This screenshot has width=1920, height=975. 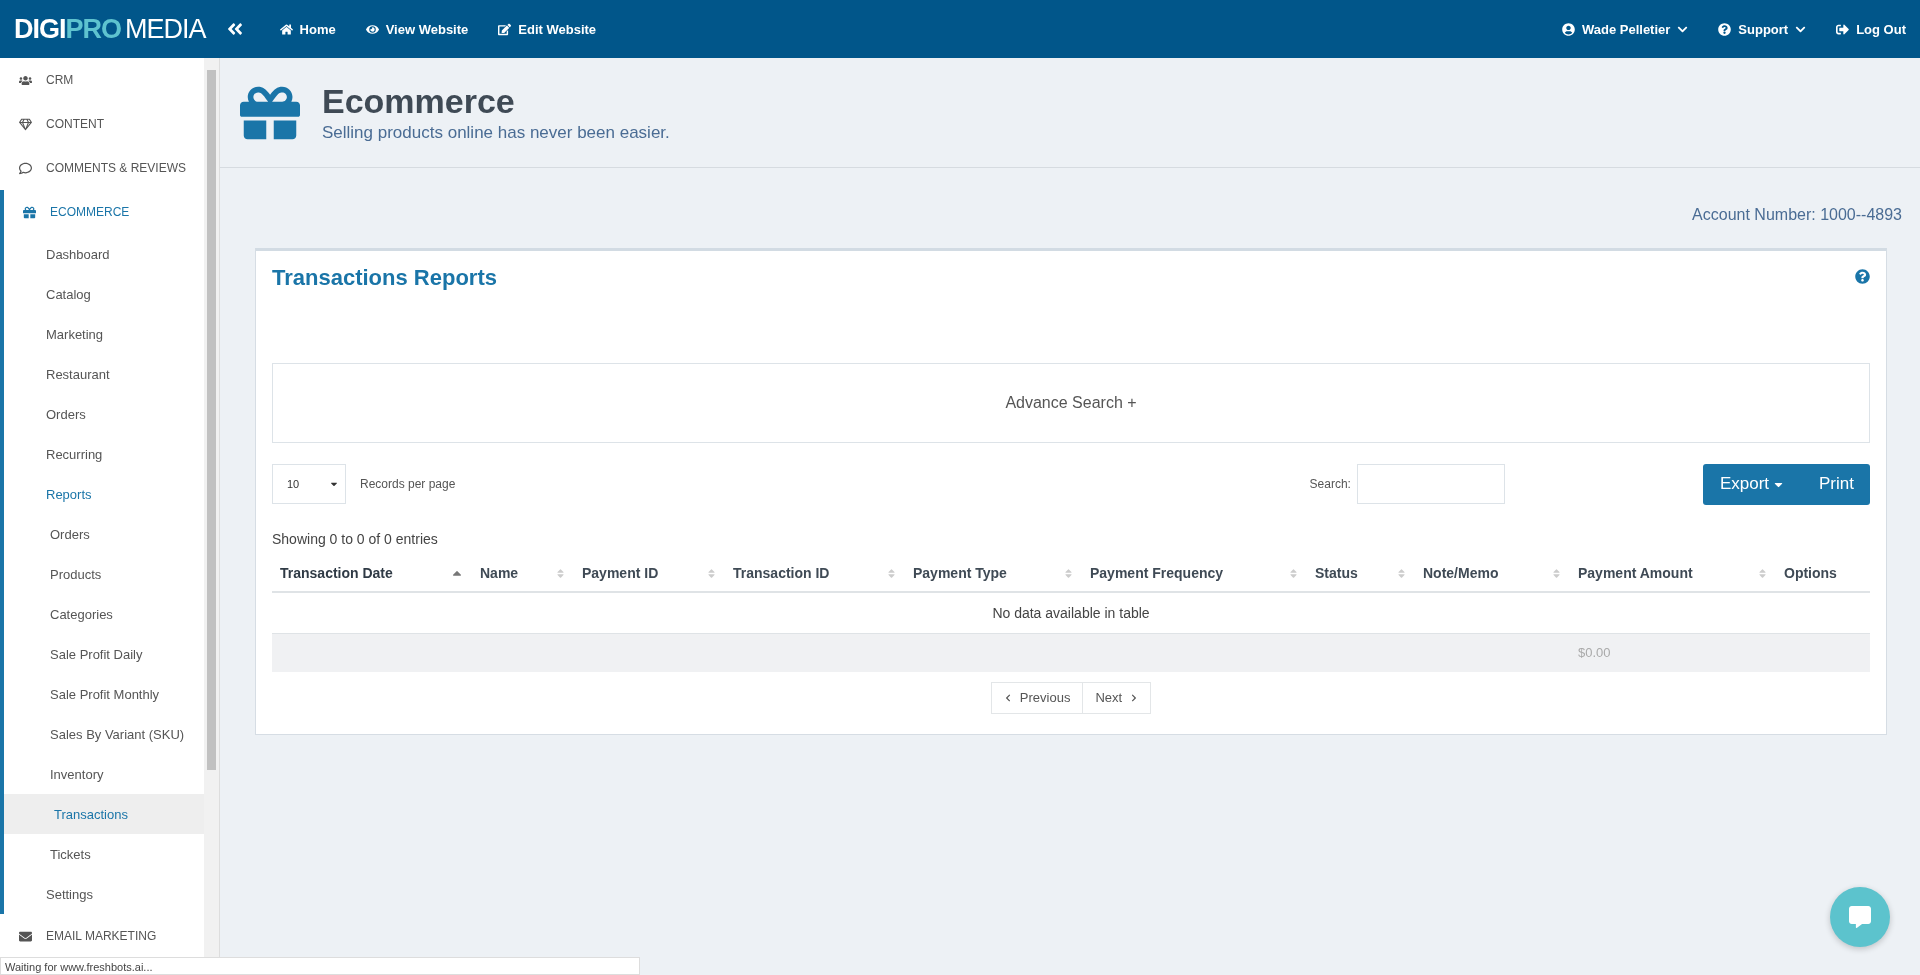 What do you see at coordinates (286, 29) in the screenshot?
I see `home-icon` at bounding box center [286, 29].